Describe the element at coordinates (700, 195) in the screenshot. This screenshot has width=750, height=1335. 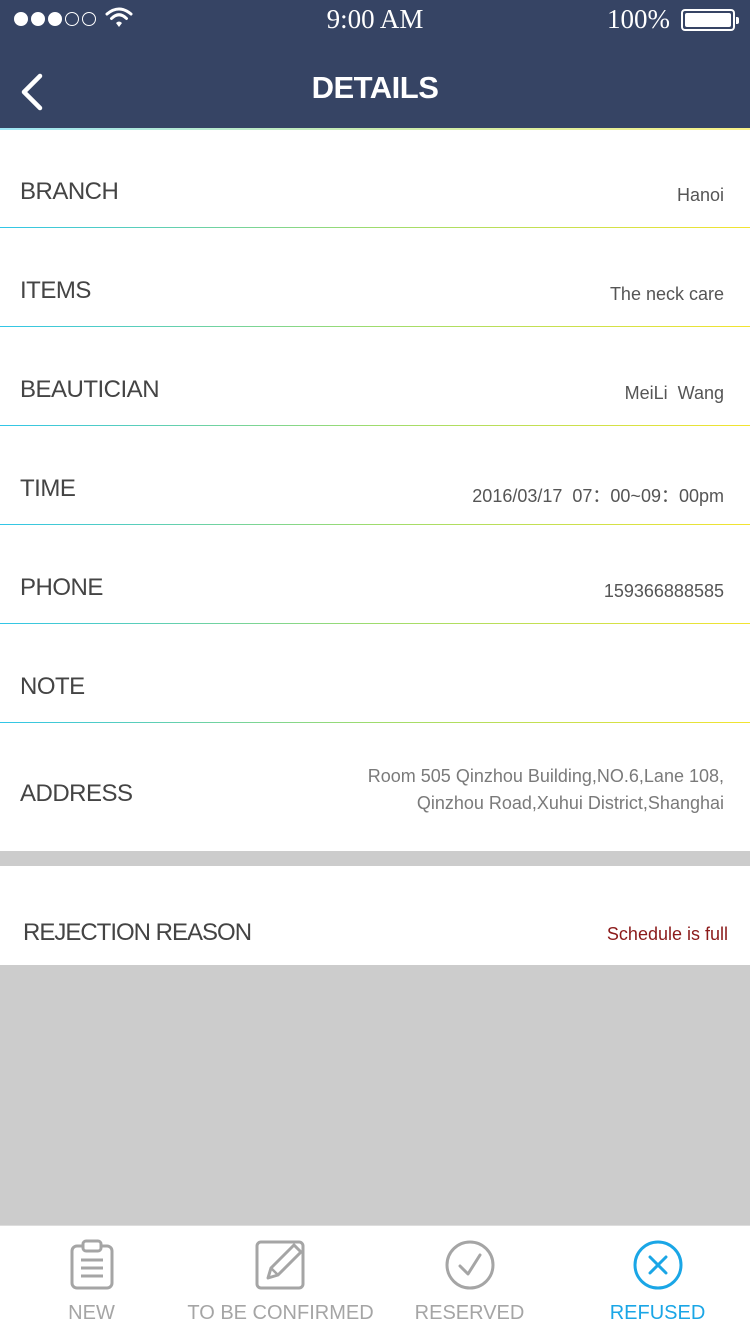
I see `detail-value: Hanoi` at that location.